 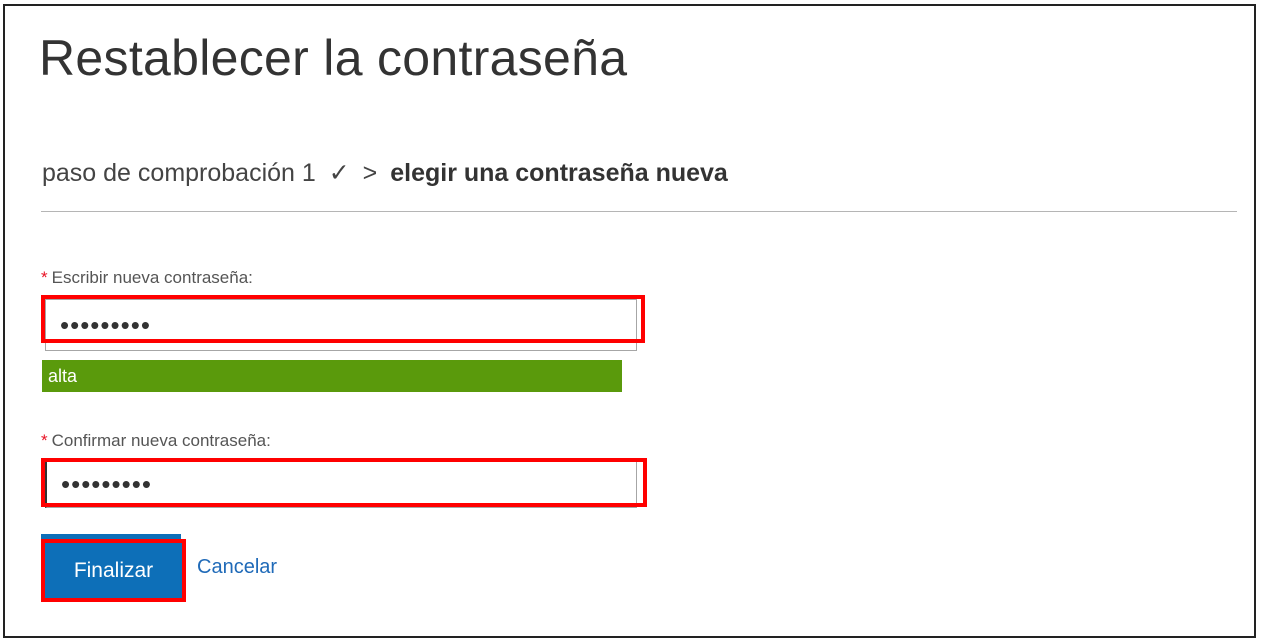 I want to click on check-icon: ✓, so click(x=339, y=173).